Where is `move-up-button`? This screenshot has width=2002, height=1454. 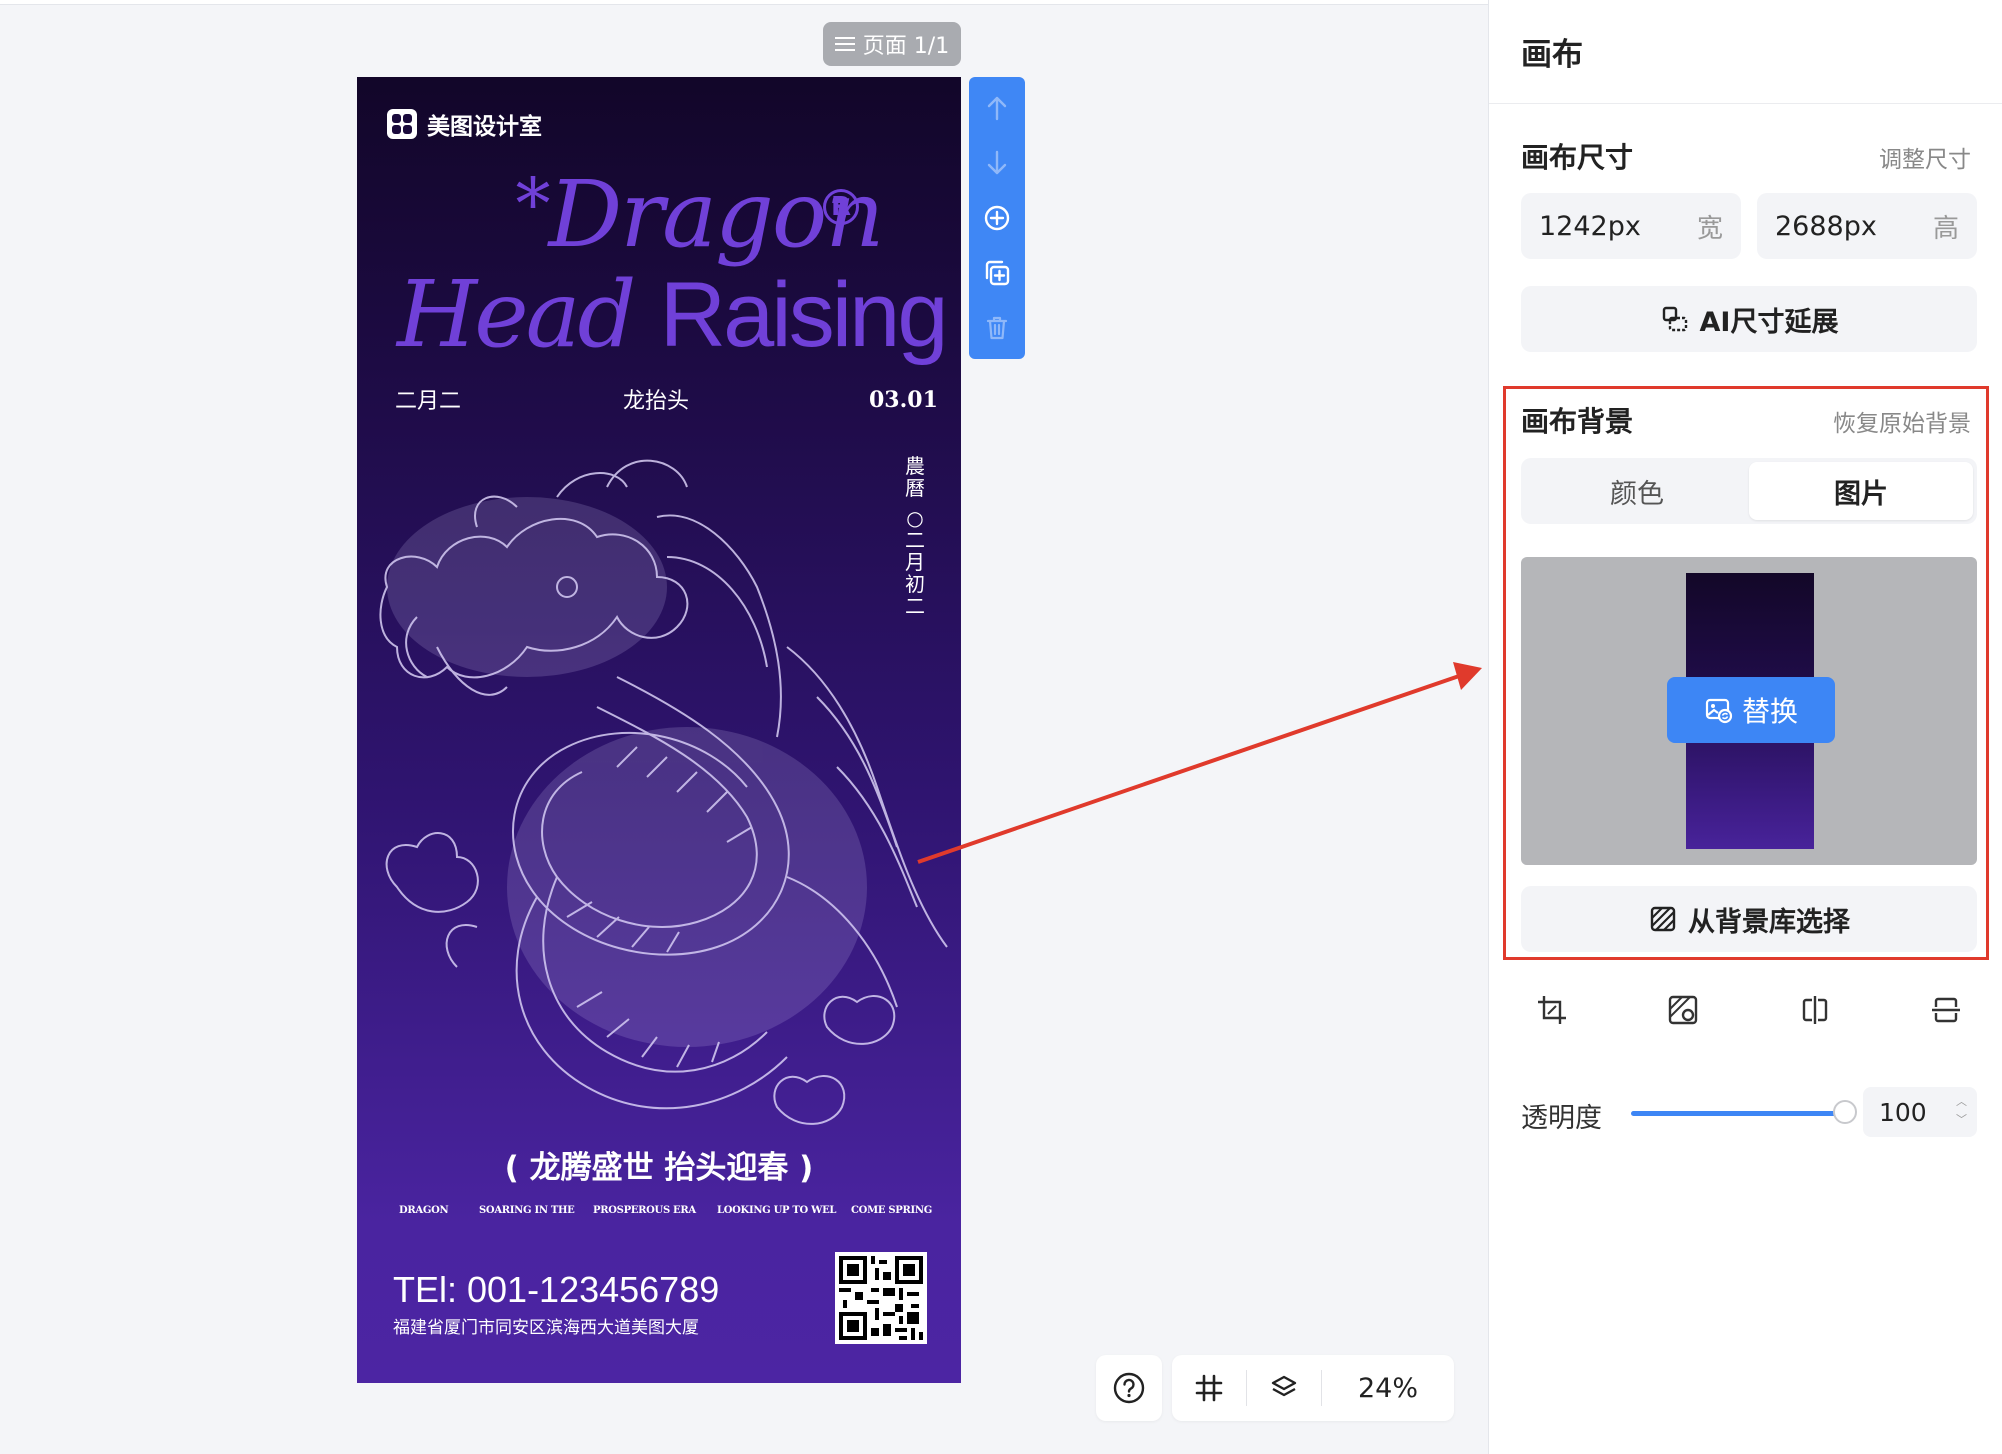 move-up-button is located at coordinates (997, 108).